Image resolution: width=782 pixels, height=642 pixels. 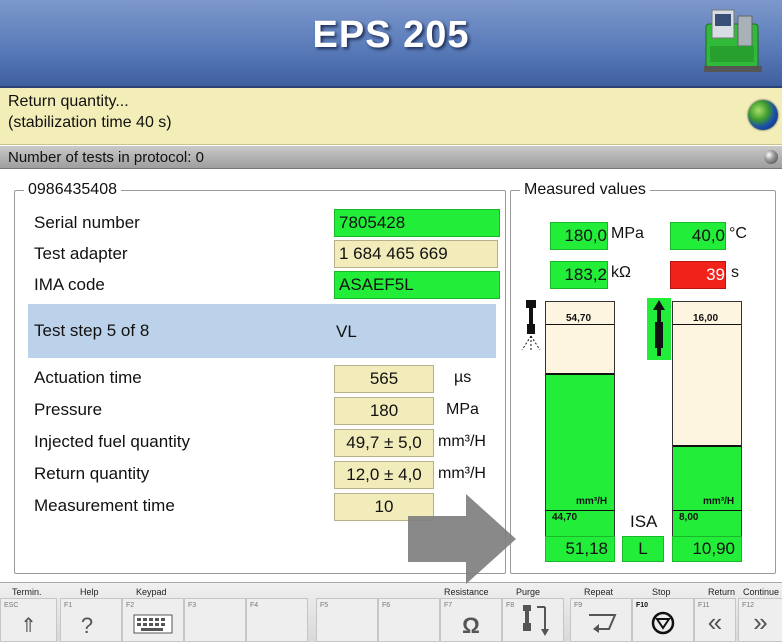 What do you see at coordinates (215, 620) in the screenshot?
I see `fkey-f3-button: F3` at bounding box center [215, 620].